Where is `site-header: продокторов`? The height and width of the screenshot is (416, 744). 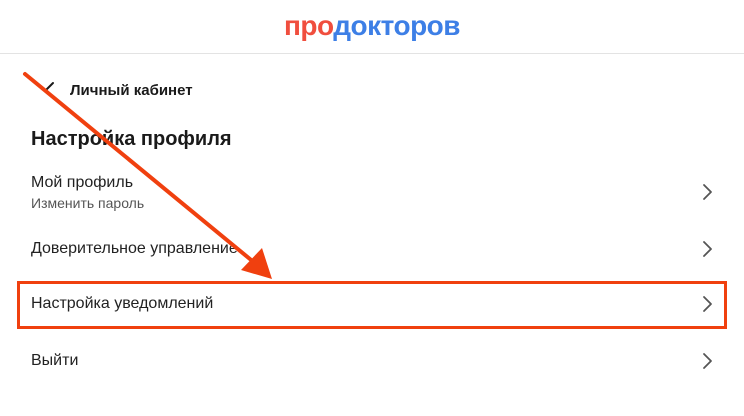
site-header: продокторов is located at coordinates (372, 27).